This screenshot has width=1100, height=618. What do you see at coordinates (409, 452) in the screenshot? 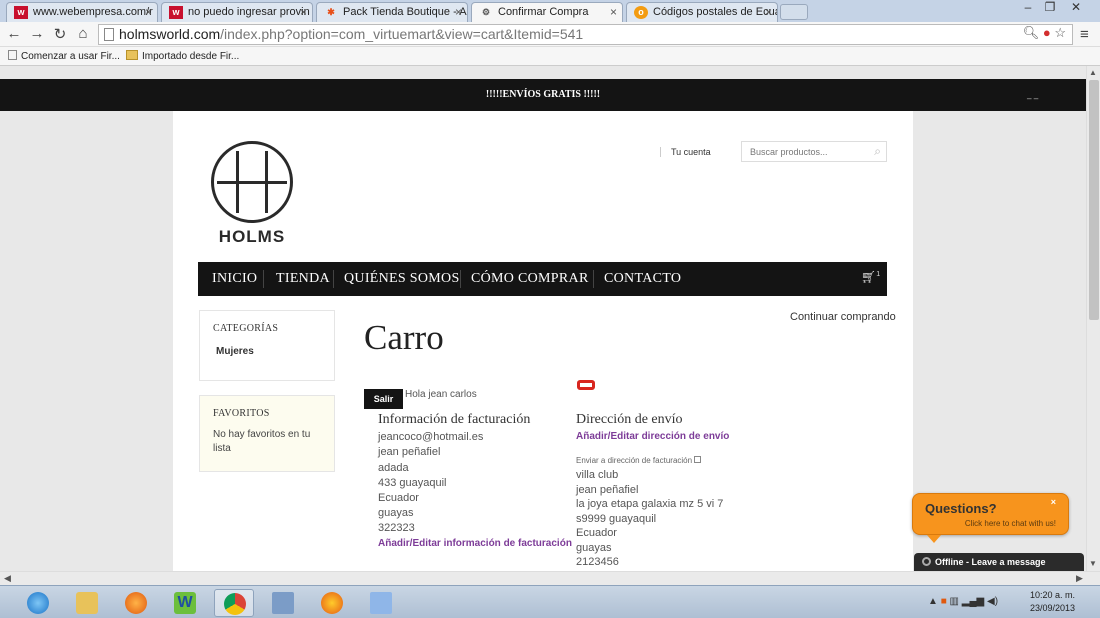
I see `billing-line: jean peñafiel` at bounding box center [409, 452].